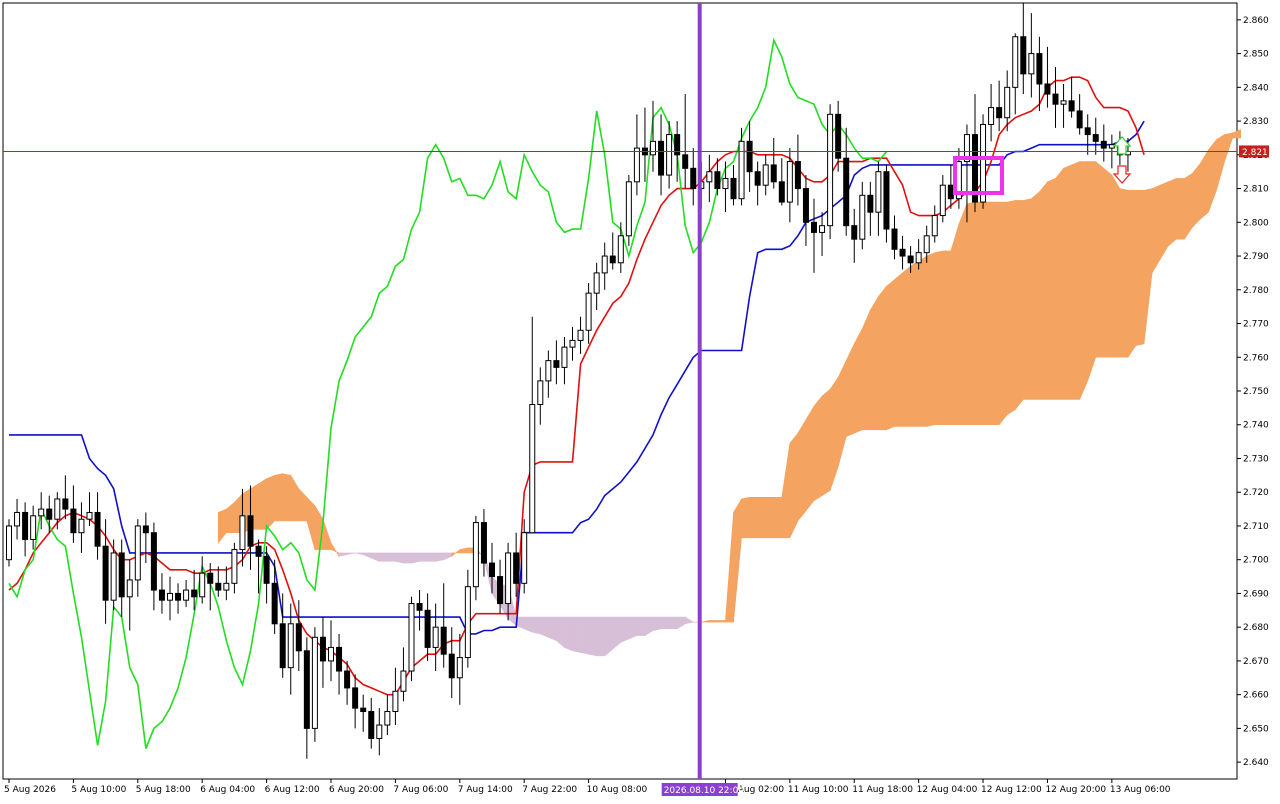  I want to click on y-tick-label: 2.720, so click(1256, 493).